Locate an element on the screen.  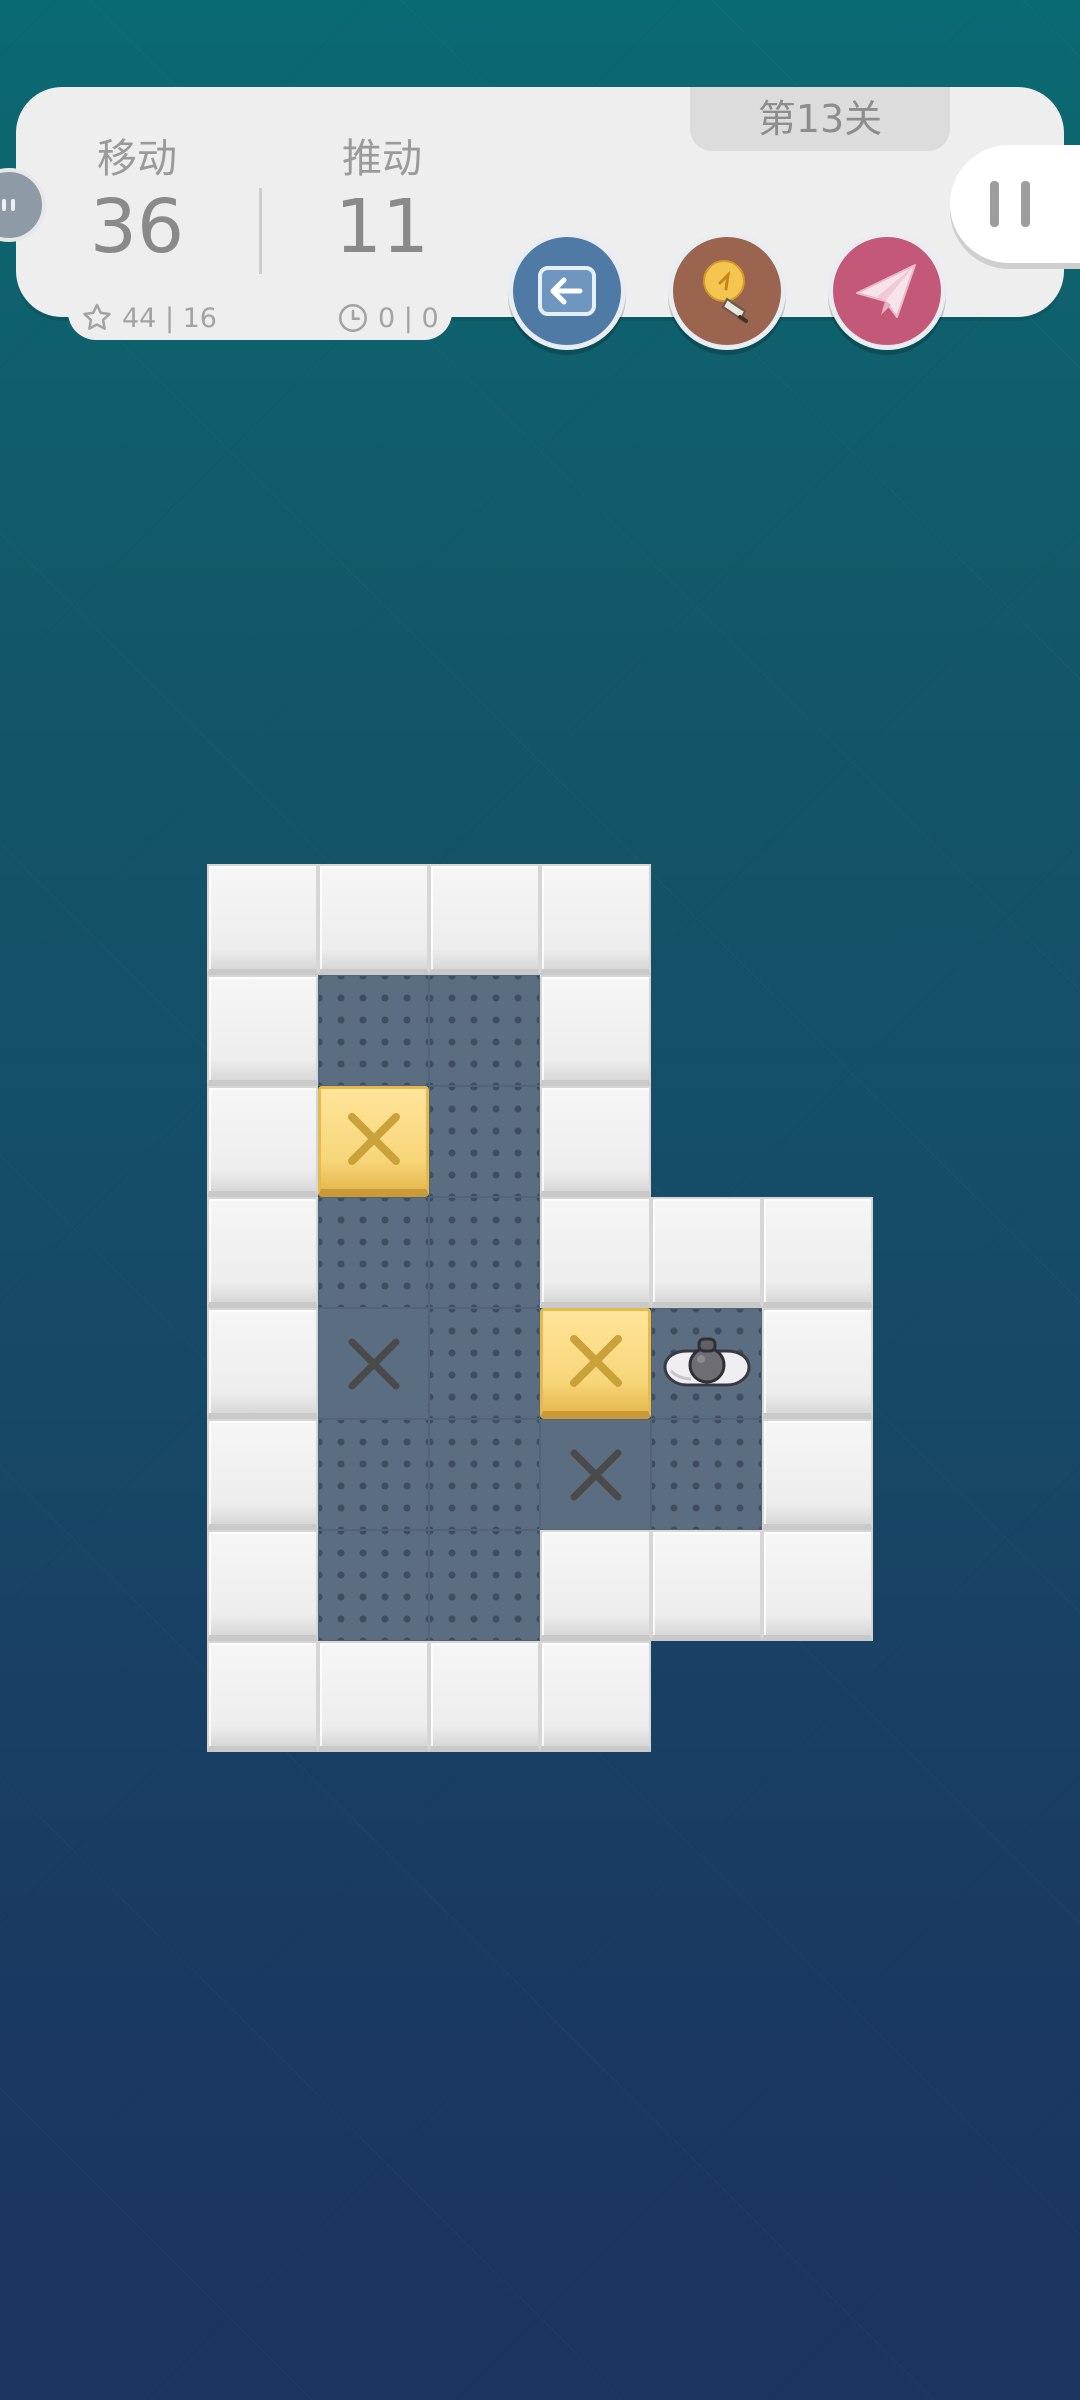
timer: 0 | 0 is located at coordinates (387, 318).